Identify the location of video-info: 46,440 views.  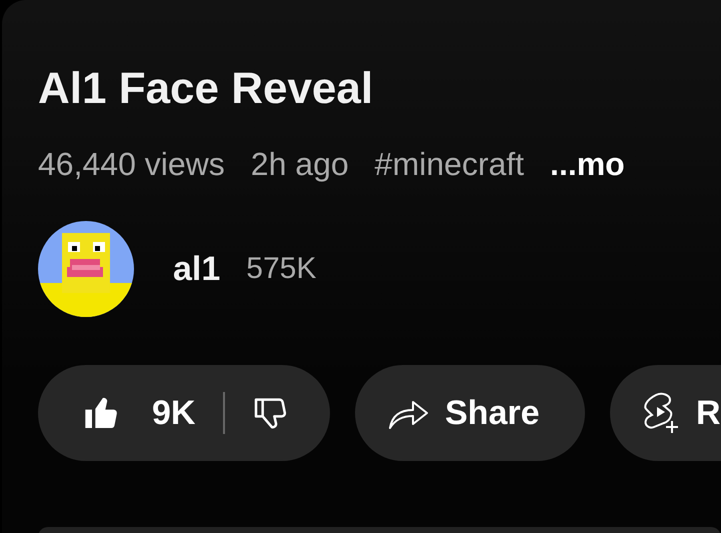
(131, 164).